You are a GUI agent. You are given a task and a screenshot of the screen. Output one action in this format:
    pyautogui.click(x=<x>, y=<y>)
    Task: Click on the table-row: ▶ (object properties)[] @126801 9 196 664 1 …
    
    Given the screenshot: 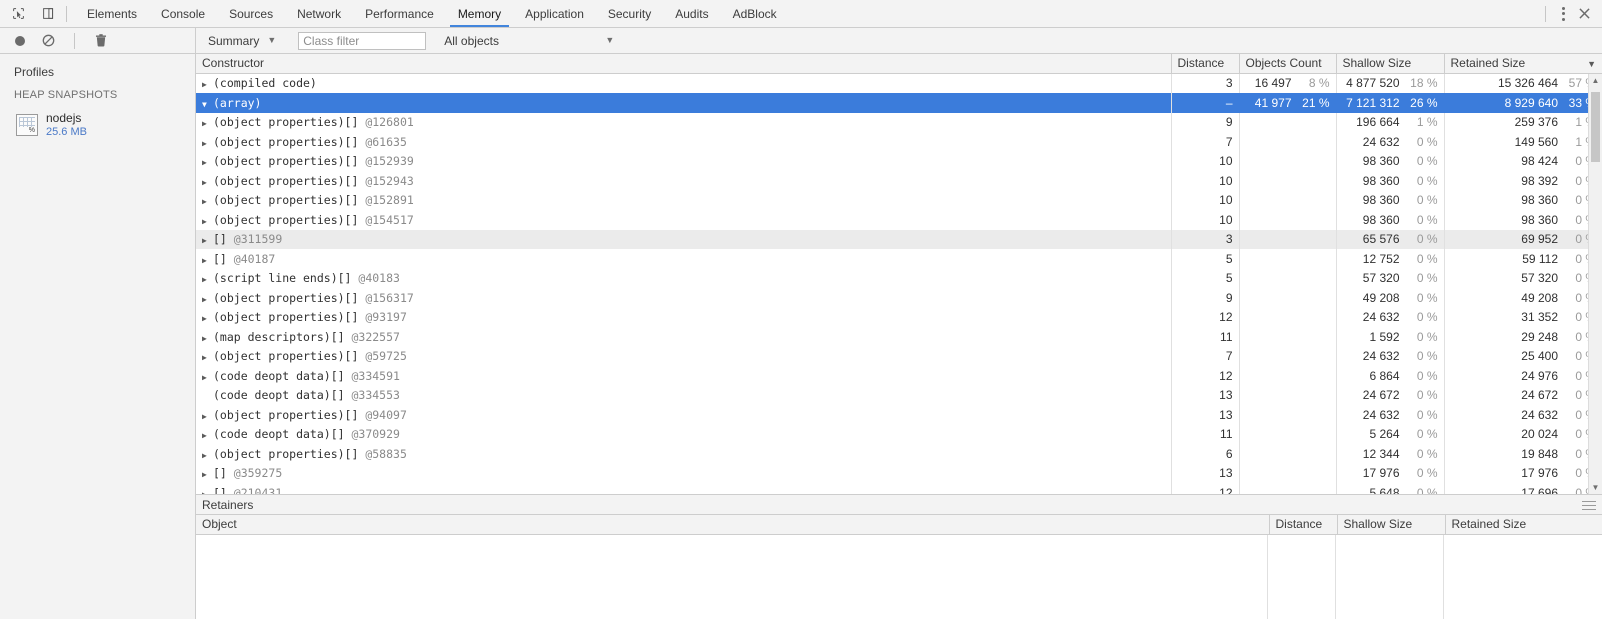 What is the action you would take?
    pyautogui.click(x=899, y=122)
    